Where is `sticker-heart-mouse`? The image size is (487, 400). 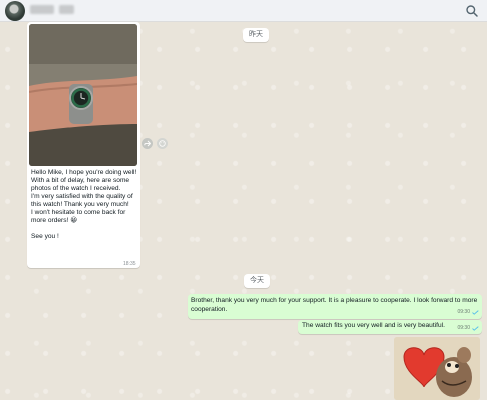
sticker-heart-mouse is located at coordinates (437, 368).